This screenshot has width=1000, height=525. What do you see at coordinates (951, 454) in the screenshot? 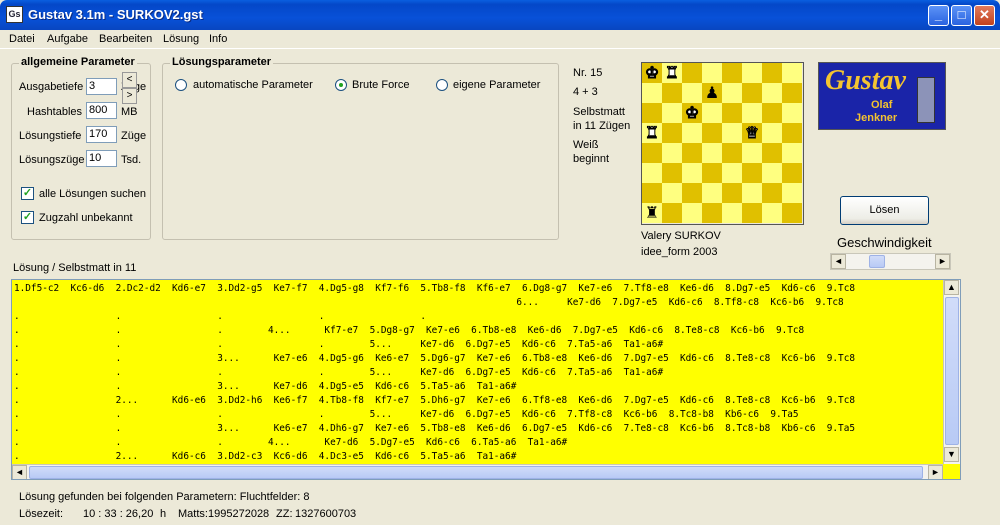
I see `scroll-down-arrow-icon: ▼` at bounding box center [951, 454].